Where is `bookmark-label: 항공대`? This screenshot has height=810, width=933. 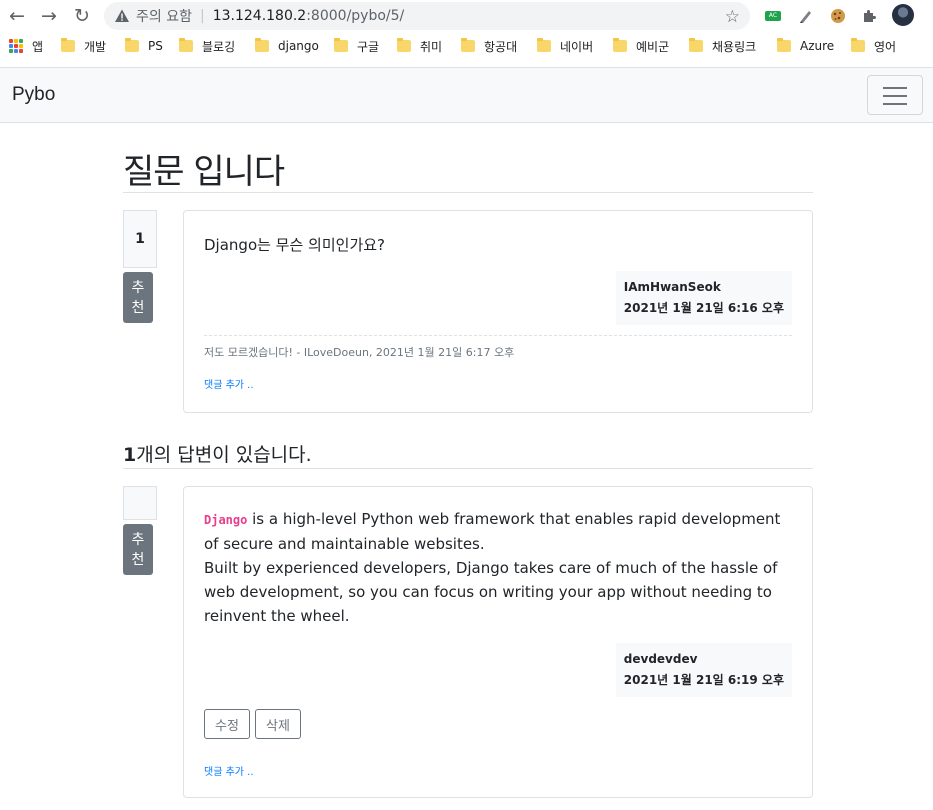 bookmark-label: 항공대 is located at coordinates (501, 46).